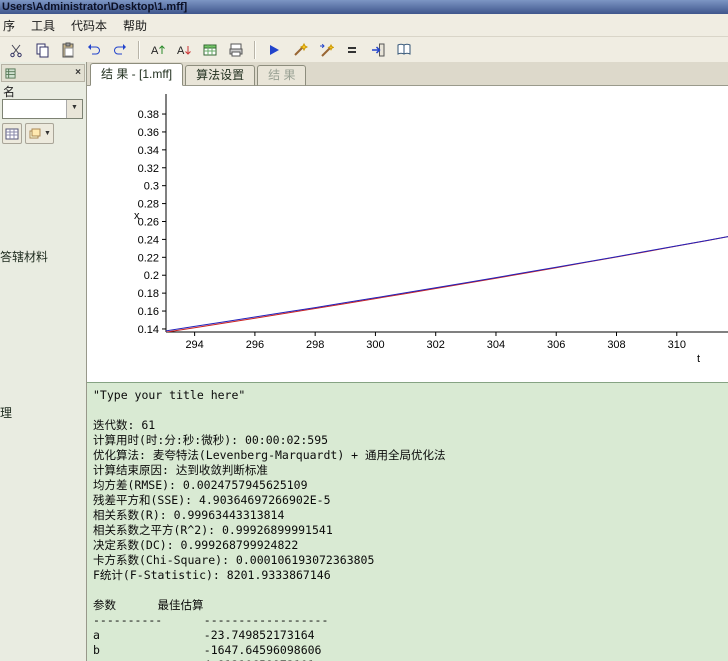  I want to click on data-table-button, so click(210, 50).